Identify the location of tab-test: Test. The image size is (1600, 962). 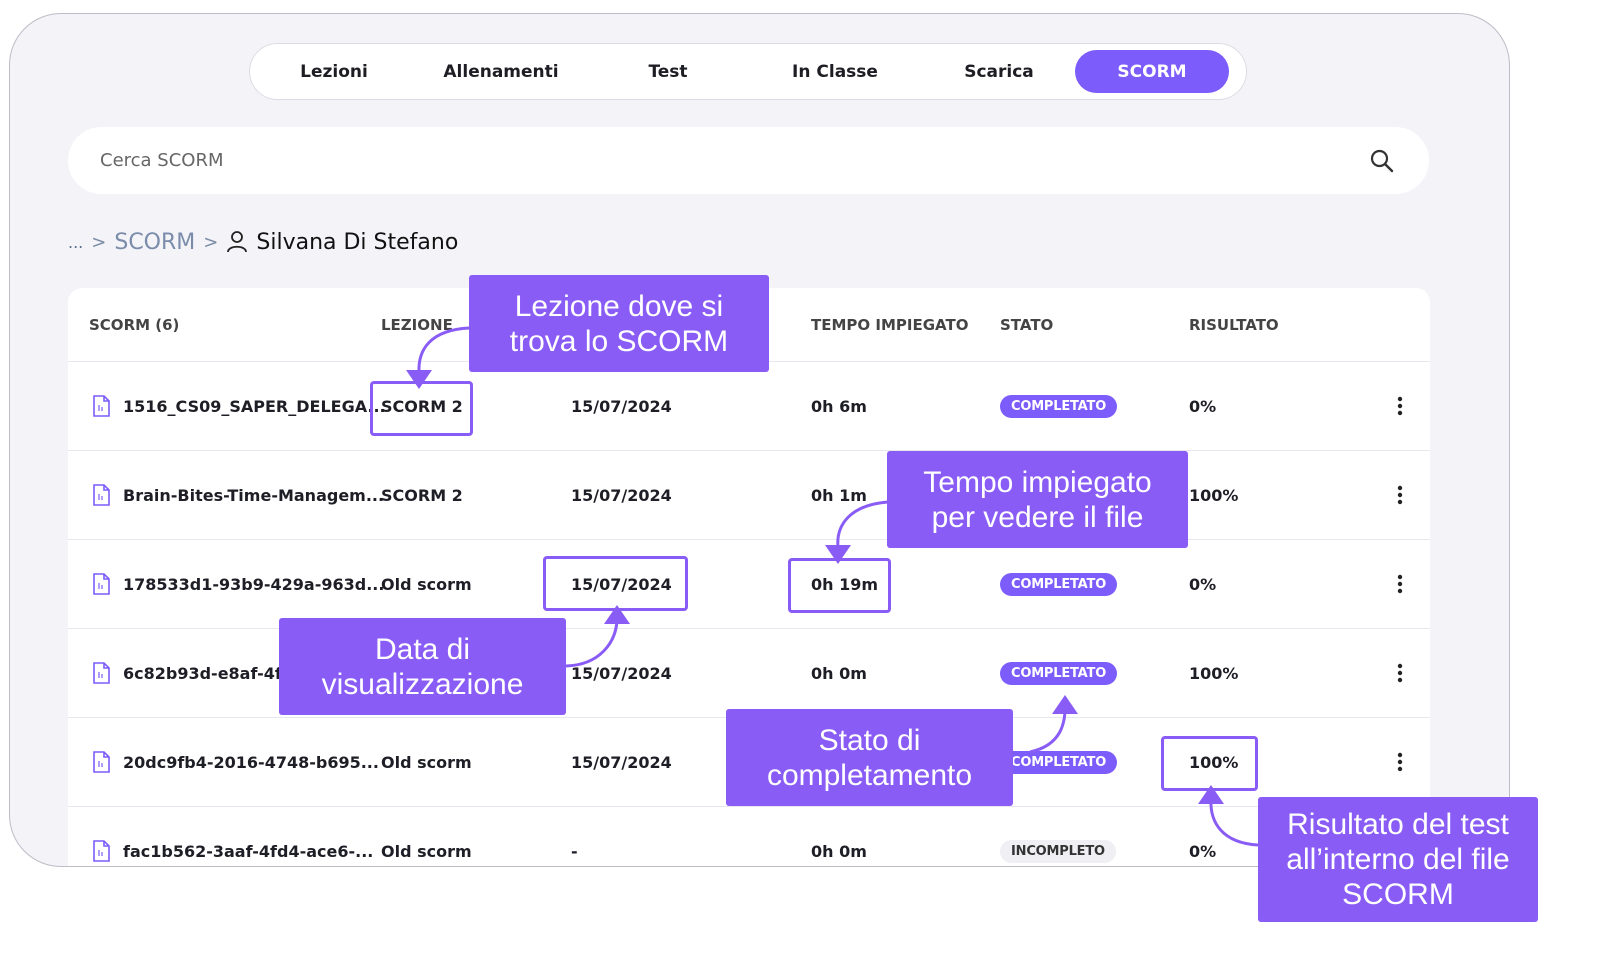
(668, 71).